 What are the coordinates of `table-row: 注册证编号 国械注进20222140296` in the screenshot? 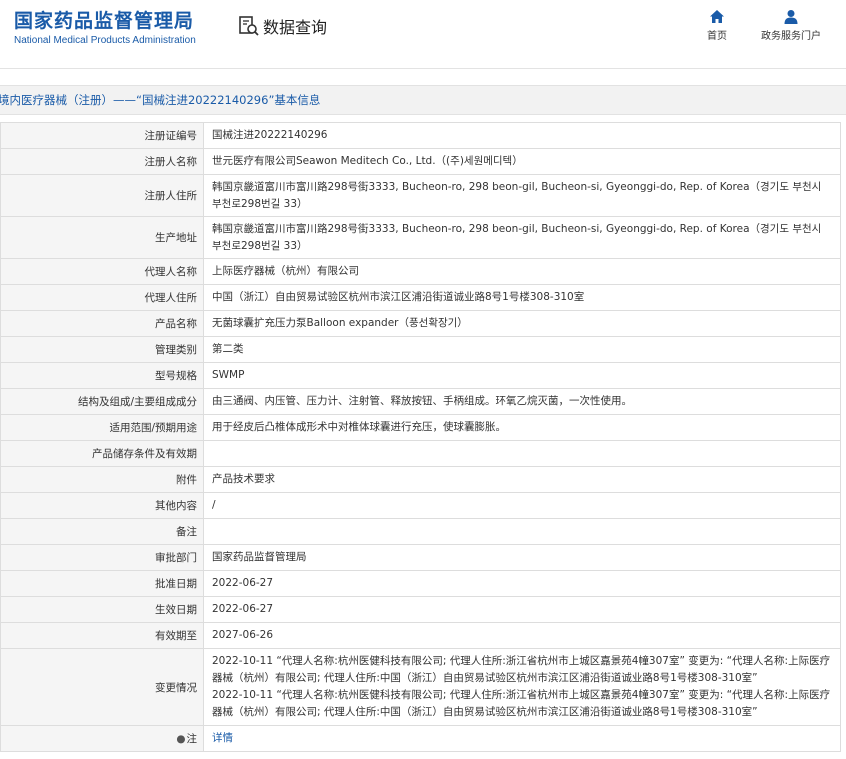 It's located at (420, 135).